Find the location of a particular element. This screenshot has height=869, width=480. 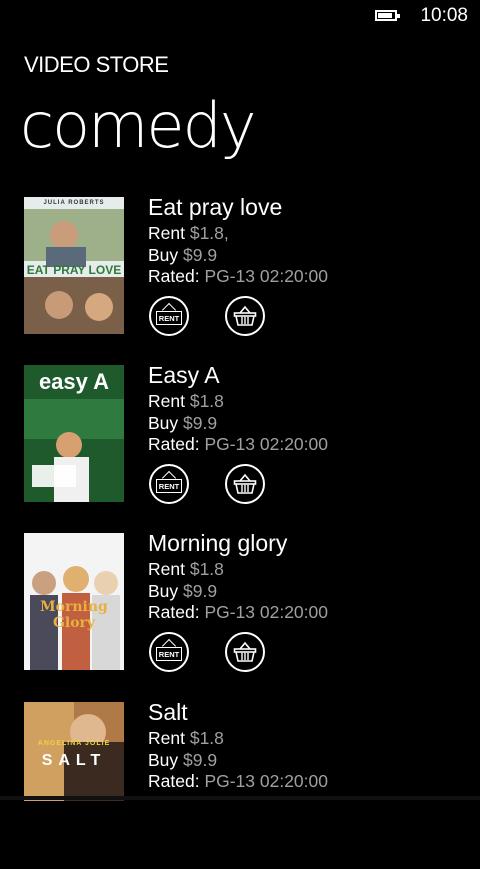

movie-title: Salt is located at coordinates (168, 712).